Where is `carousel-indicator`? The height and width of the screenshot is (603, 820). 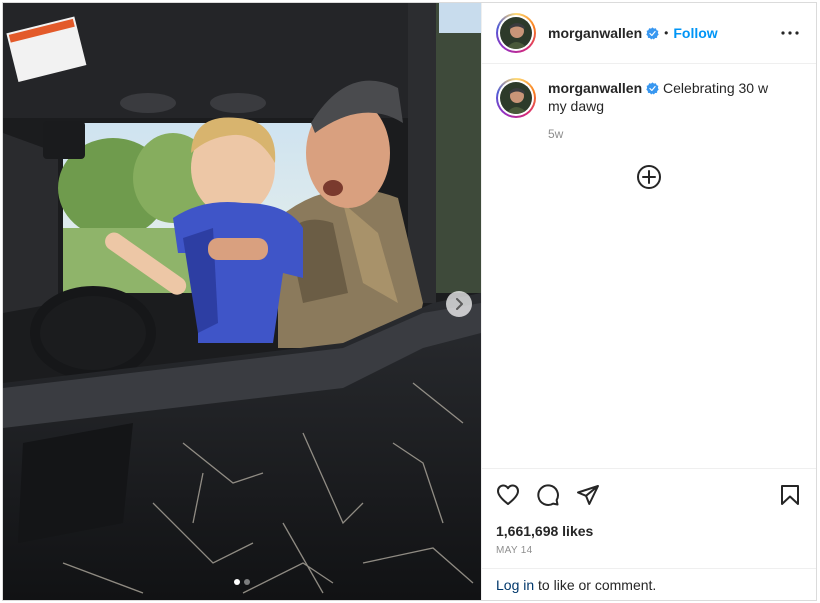 carousel-indicator is located at coordinates (242, 582).